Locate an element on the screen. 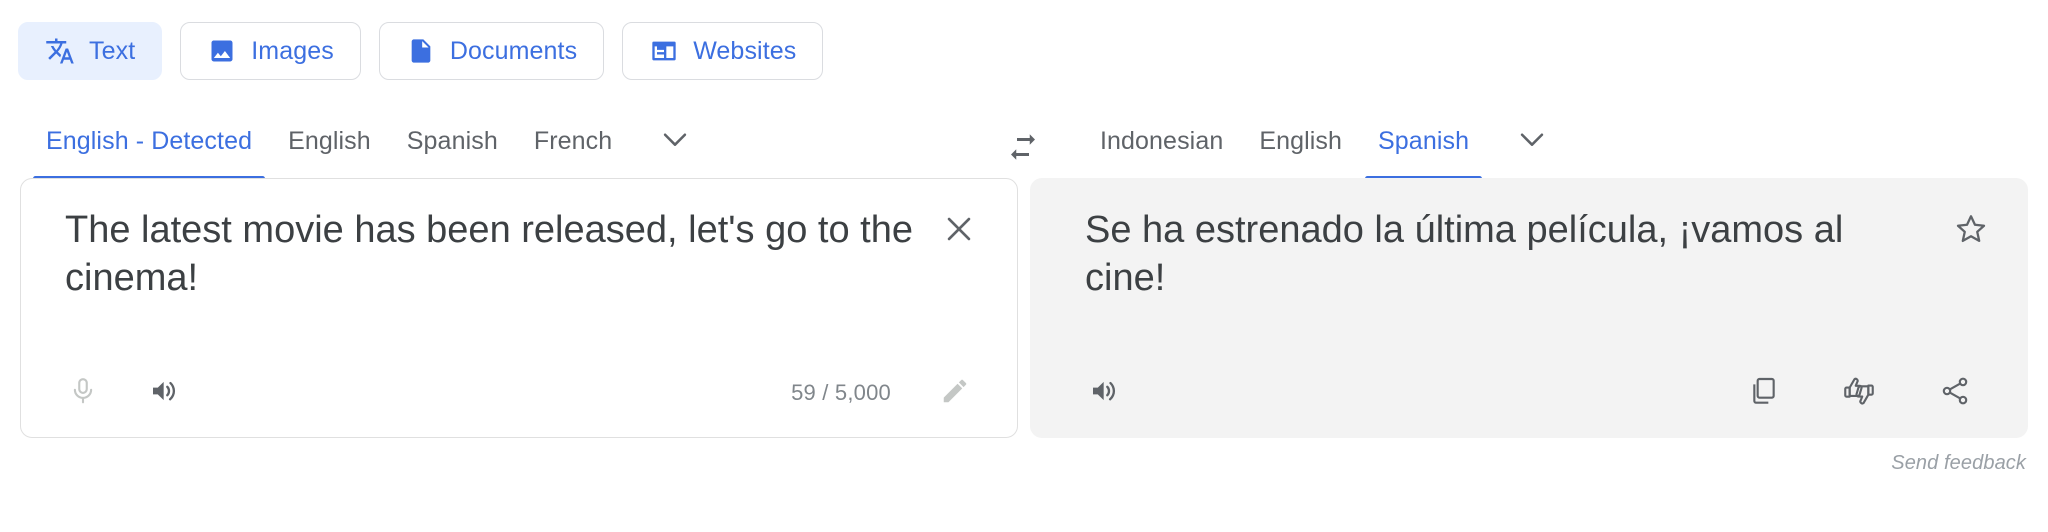  document-icon is located at coordinates (421, 51).